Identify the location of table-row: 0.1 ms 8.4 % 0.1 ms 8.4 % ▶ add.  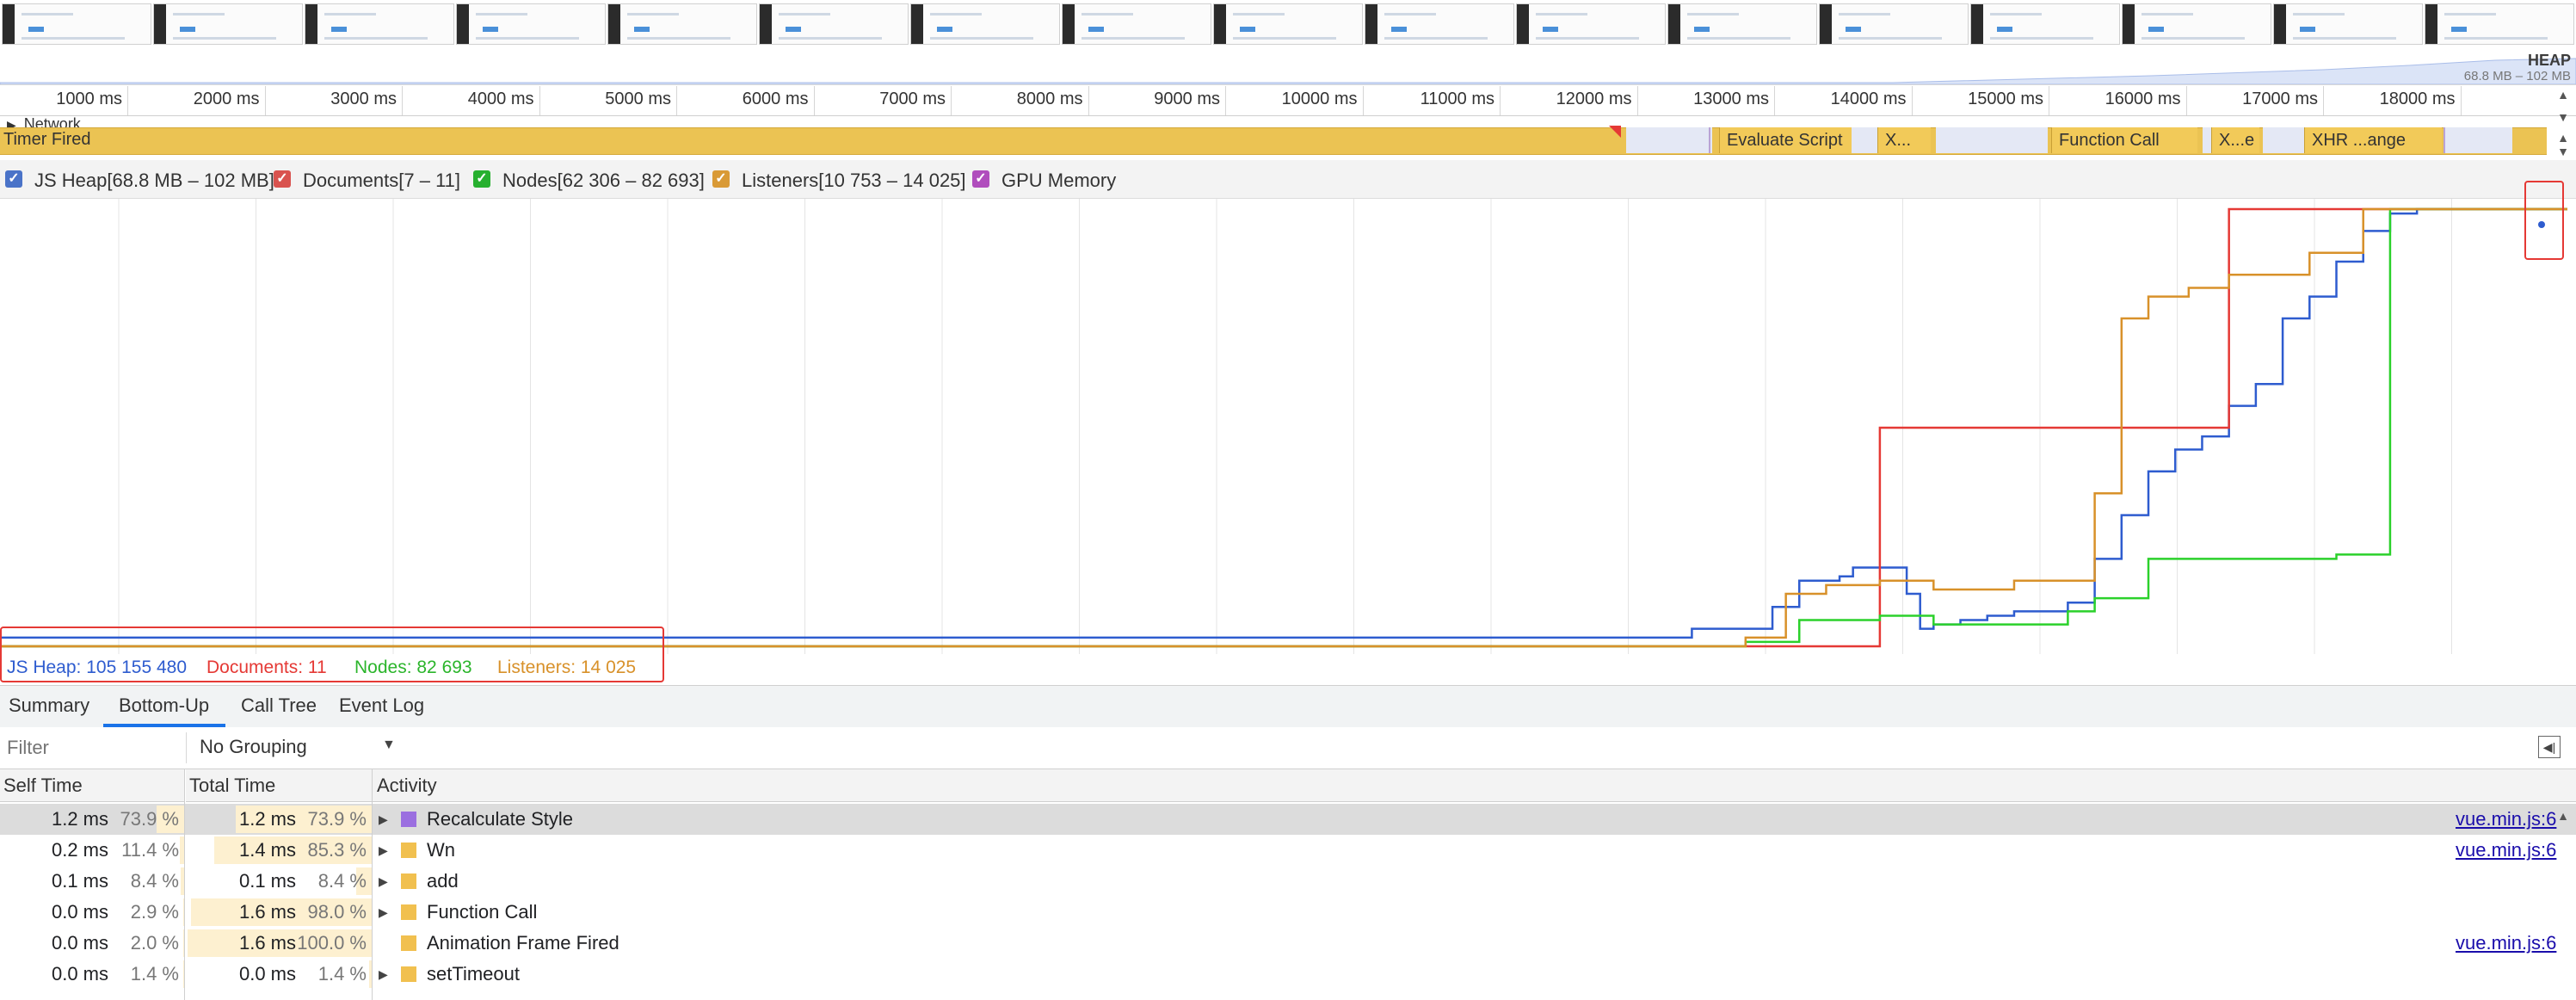
(1288, 881).